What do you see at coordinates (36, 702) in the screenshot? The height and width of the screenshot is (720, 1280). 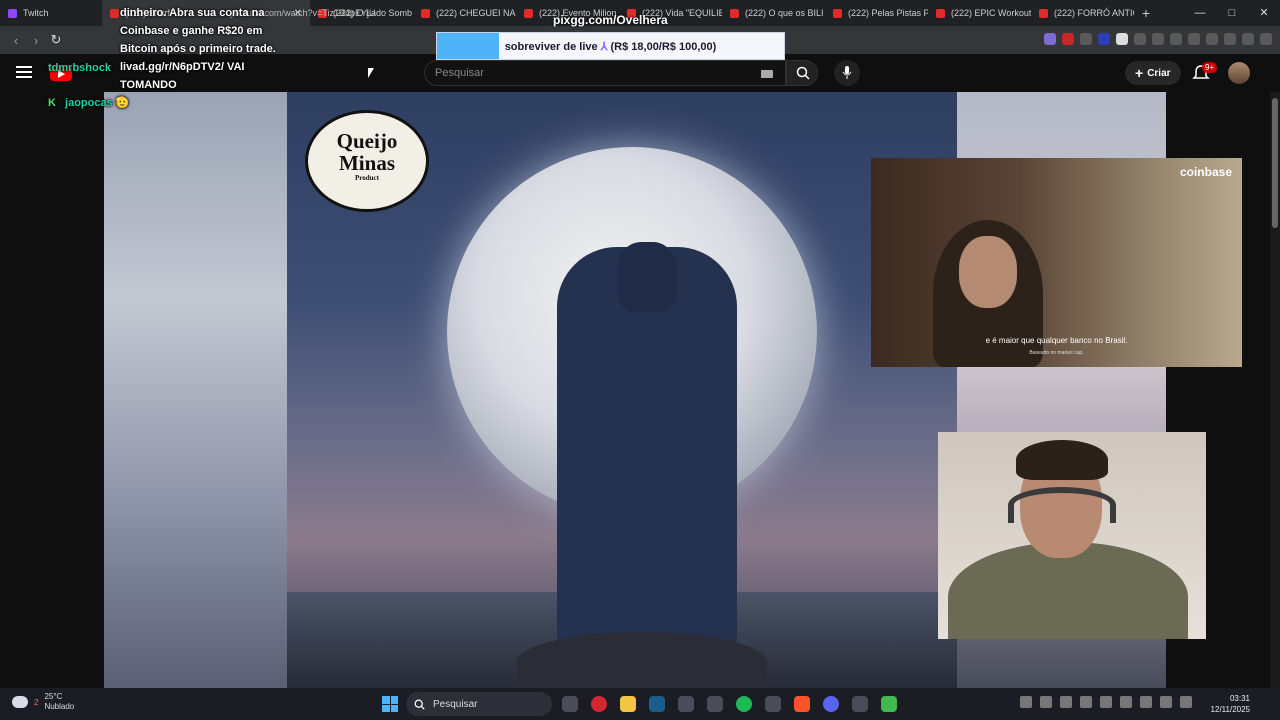 I see `weather-badge: 2` at bounding box center [36, 702].